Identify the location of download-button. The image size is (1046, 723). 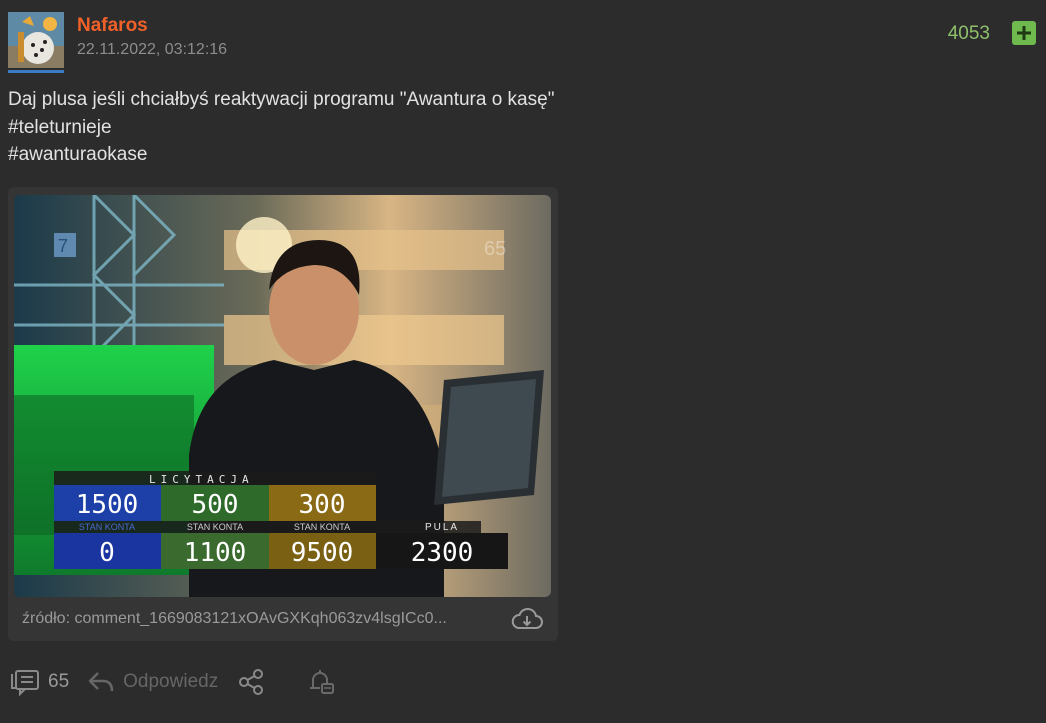
(527, 621).